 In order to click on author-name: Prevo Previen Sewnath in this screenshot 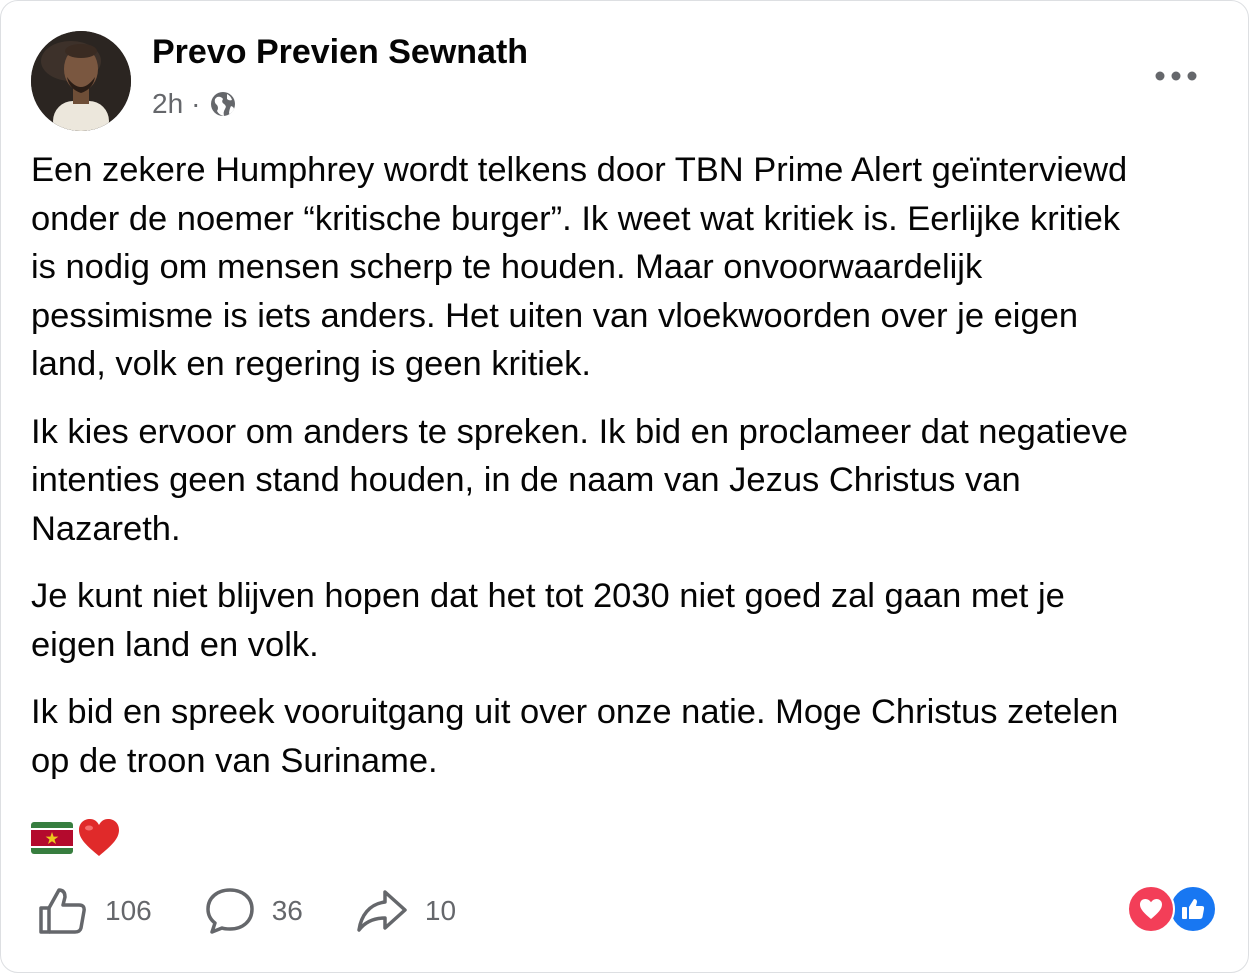, I will do `click(340, 52)`.